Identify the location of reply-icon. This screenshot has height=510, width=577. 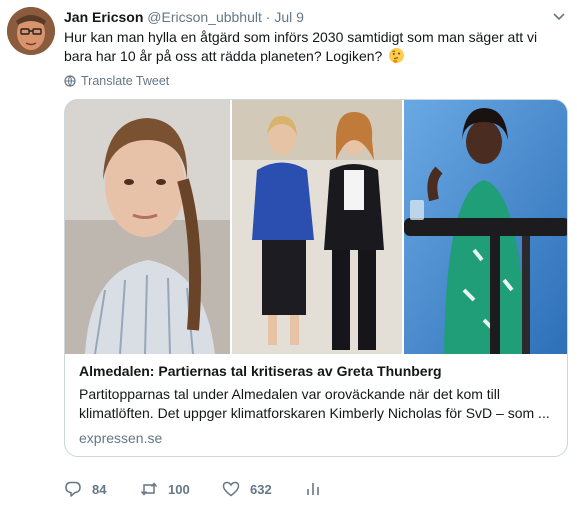
(73, 489).